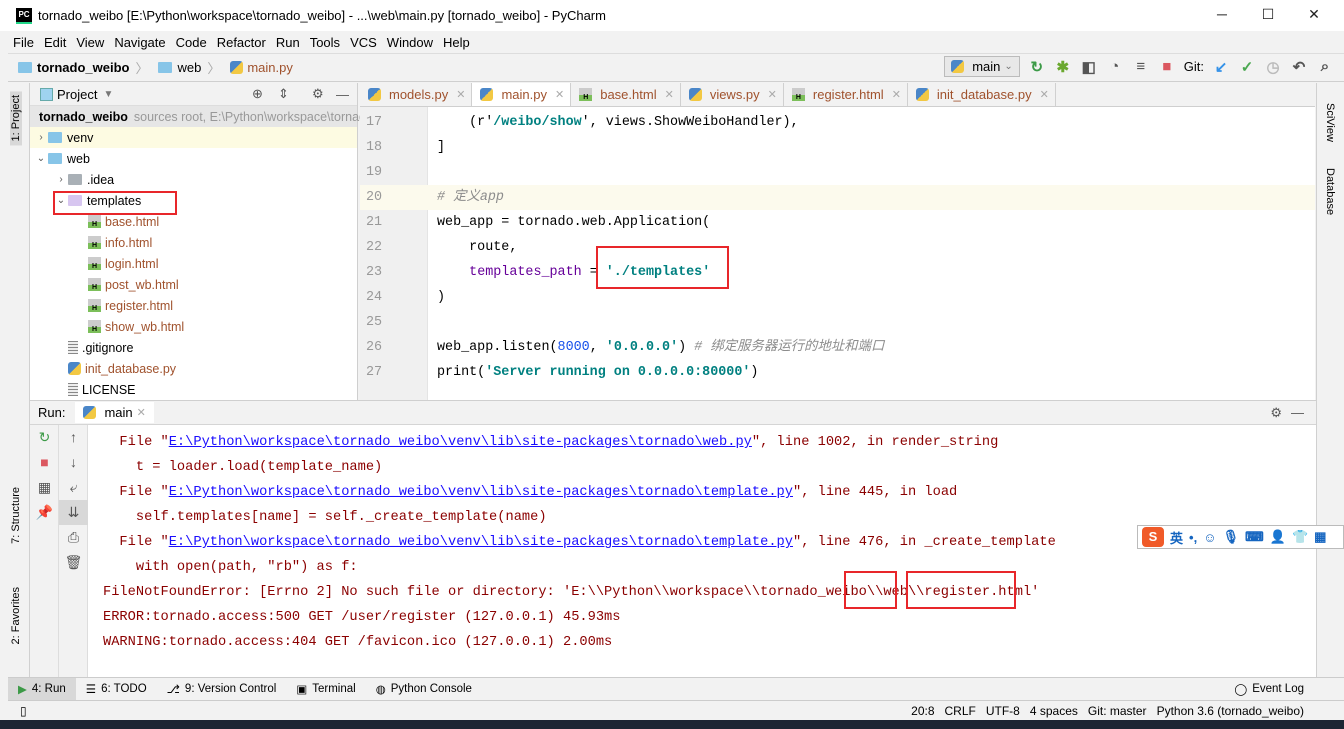  Describe the element at coordinates (1141, 66) in the screenshot. I see `run-concurrency-icon: ≡` at that location.